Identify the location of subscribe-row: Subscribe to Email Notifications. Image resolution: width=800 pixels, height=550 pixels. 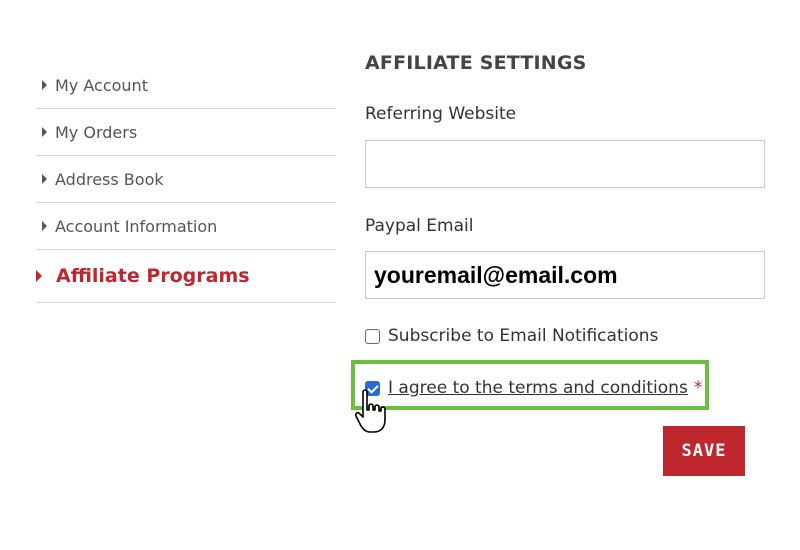
(511, 336).